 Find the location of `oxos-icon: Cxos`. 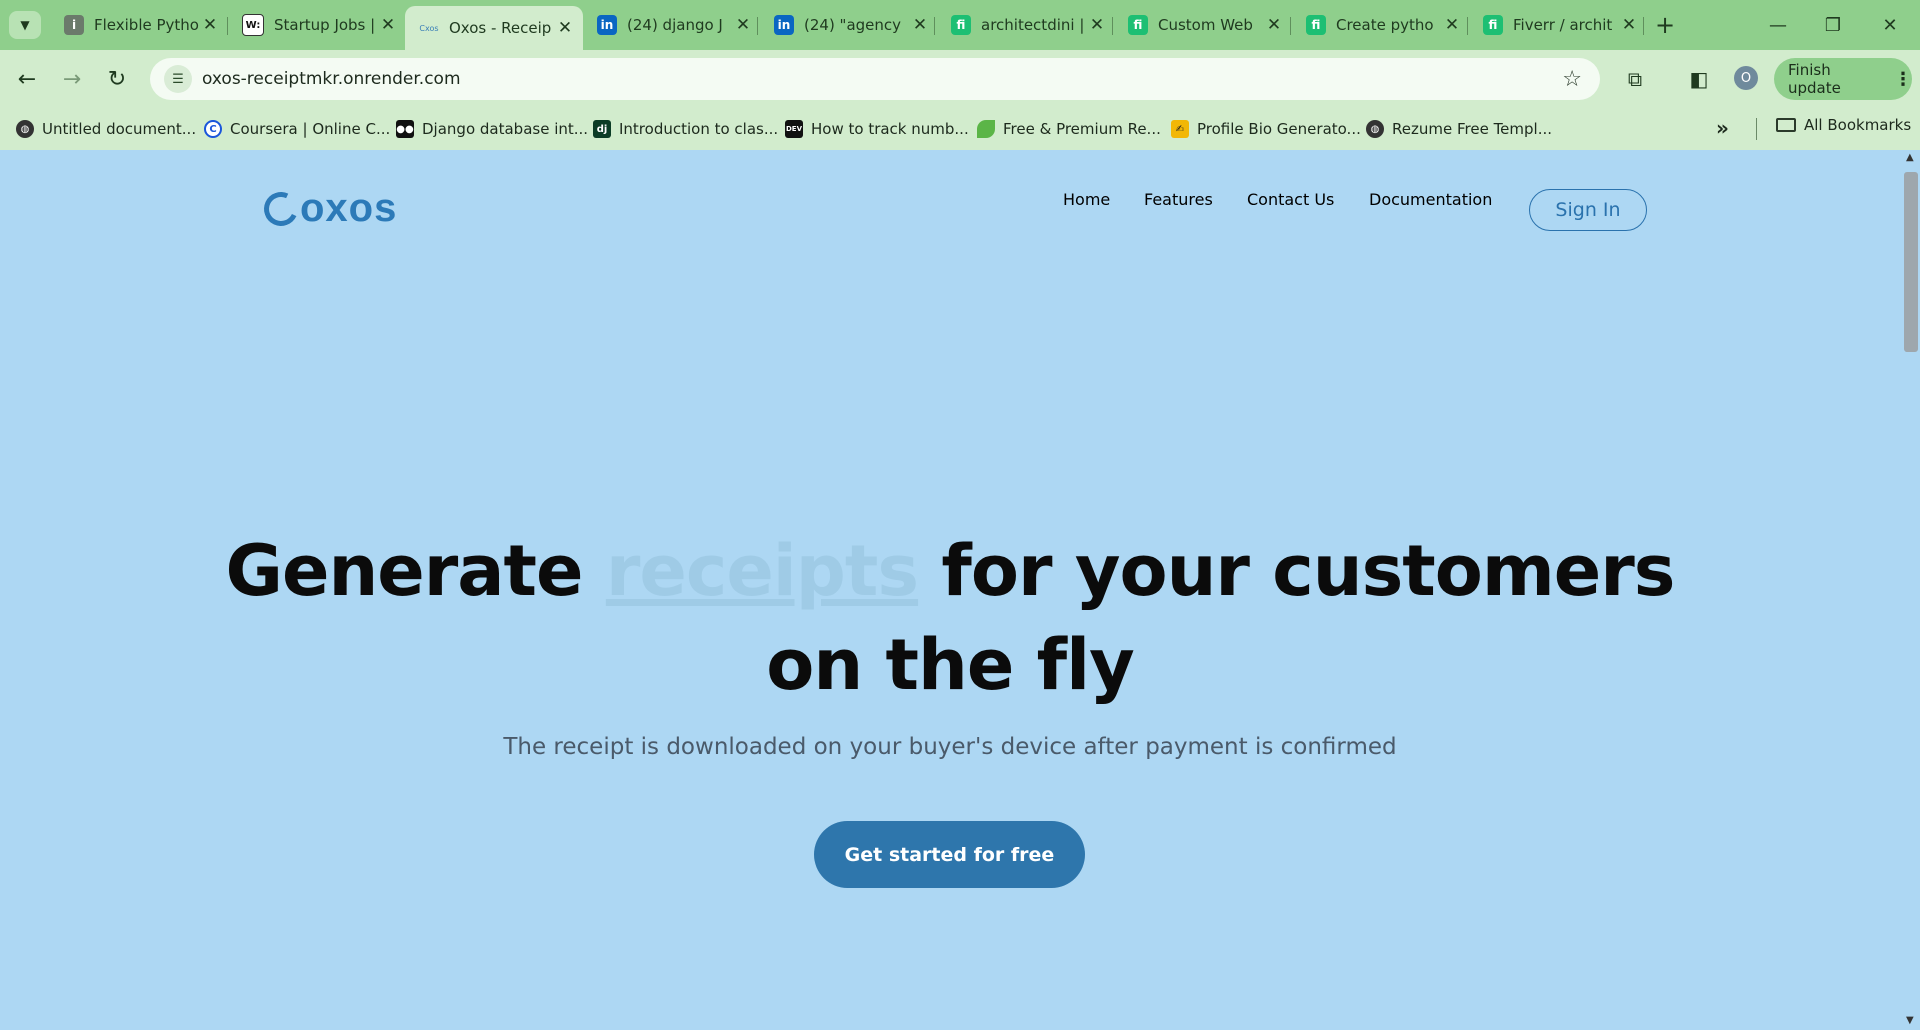

oxos-icon: Cxos is located at coordinates (429, 28).